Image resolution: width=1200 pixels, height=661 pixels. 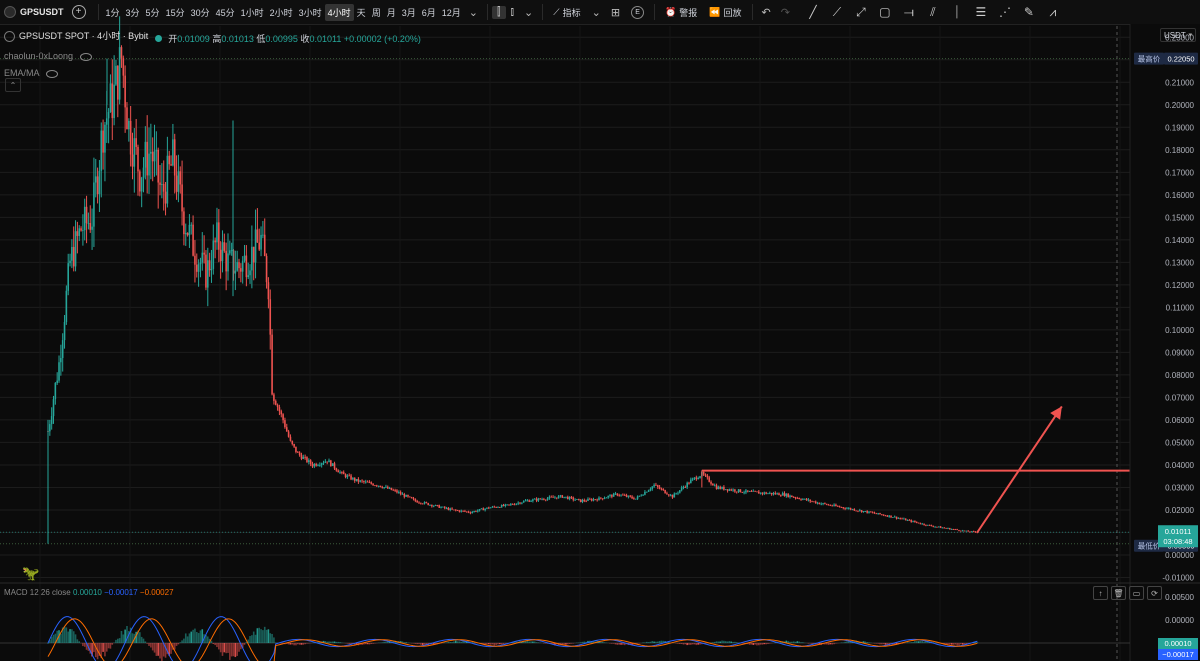 What do you see at coordinates (1118, 593) in the screenshot?
I see `delete-pane-icon: 🗑` at bounding box center [1118, 593].